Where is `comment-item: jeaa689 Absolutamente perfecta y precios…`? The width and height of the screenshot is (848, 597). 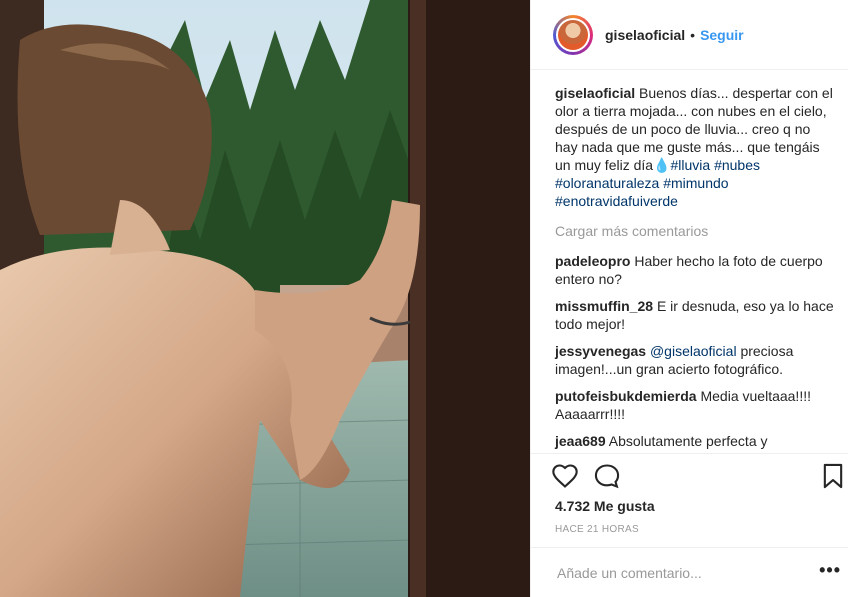 comment-item: jeaa689 Absolutamente perfecta y precios… is located at coordinates (695, 442).